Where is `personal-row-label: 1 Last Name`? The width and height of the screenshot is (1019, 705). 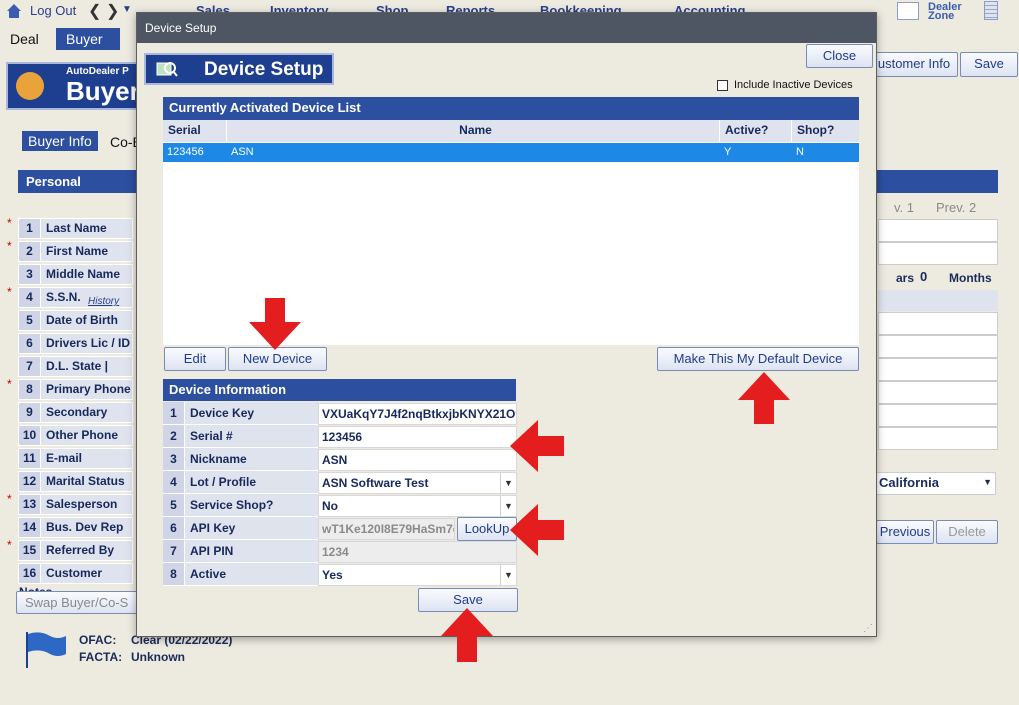 personal-row-label: 1 Last Name is located at coordinates (75, 228).